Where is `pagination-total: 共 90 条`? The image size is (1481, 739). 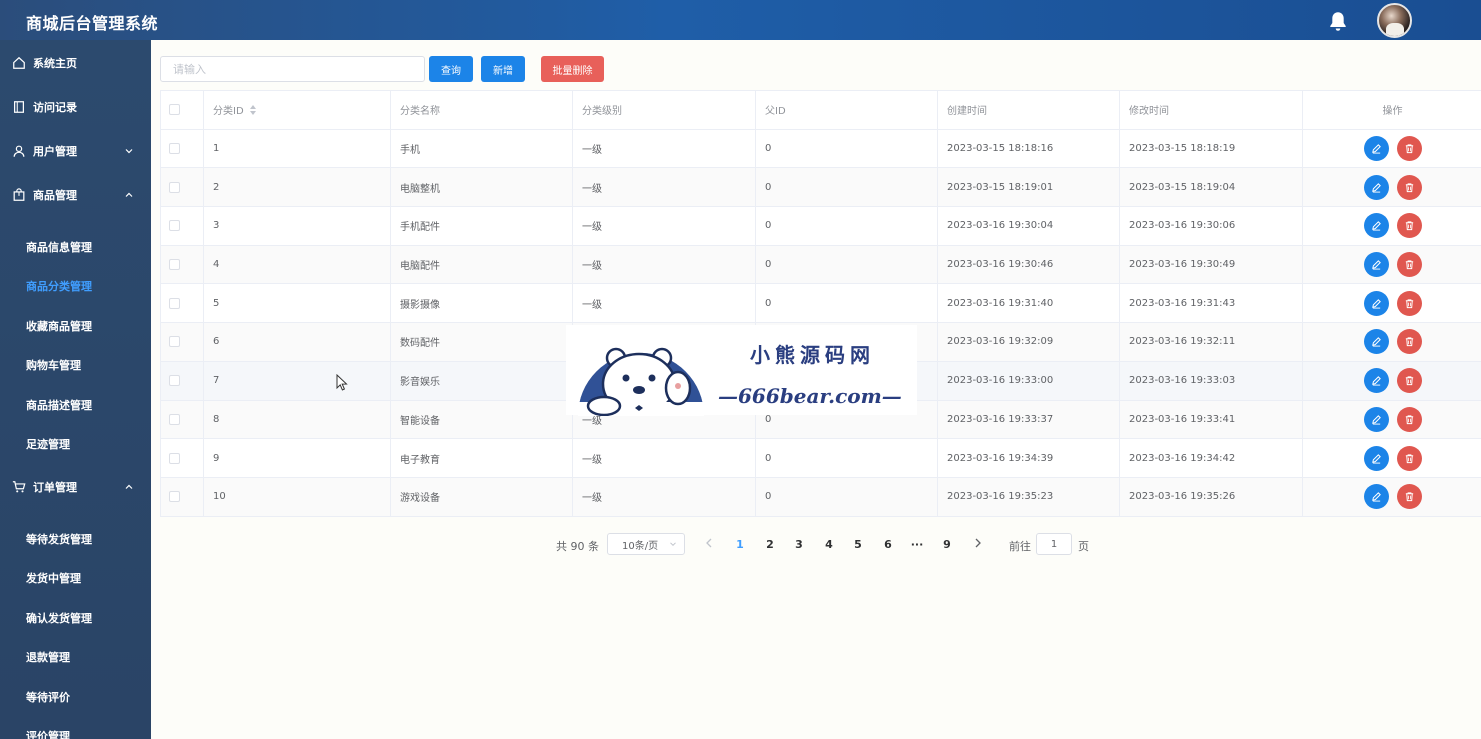 pagination-total: 共 90 条 is located at coordinates (577, 546).